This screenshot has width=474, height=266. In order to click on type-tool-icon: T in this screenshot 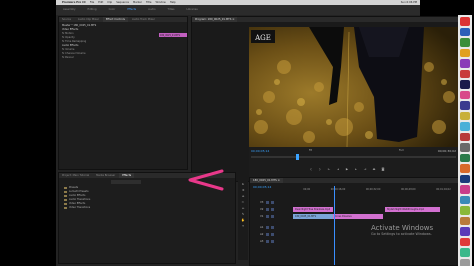, I will do `click(243, 226)`.